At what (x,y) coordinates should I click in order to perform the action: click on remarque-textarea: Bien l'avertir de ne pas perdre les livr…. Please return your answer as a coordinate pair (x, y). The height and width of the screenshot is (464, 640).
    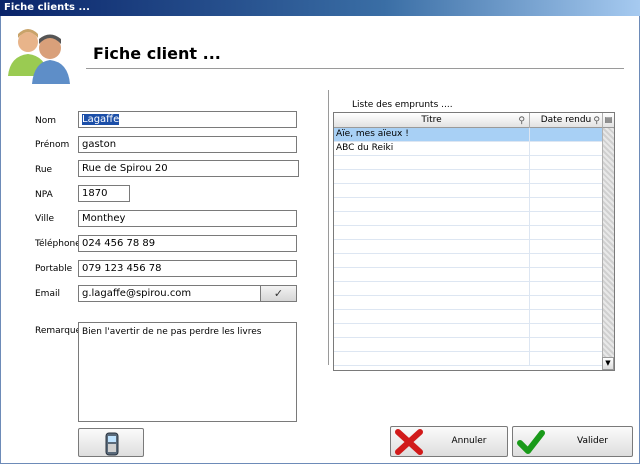
    Looking at the image, I should click on (187, 372).